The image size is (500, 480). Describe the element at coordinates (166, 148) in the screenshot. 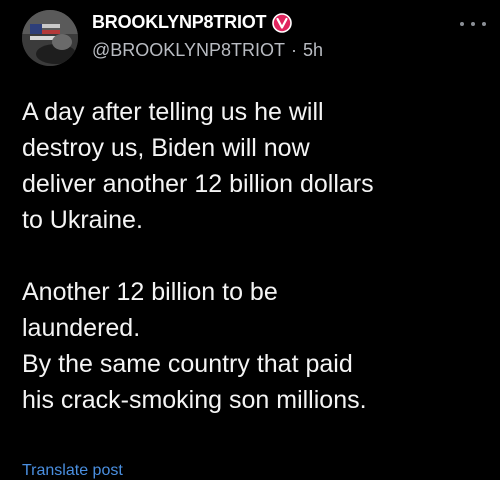

I see `post-line: destroy us, Biden will now` at that location.